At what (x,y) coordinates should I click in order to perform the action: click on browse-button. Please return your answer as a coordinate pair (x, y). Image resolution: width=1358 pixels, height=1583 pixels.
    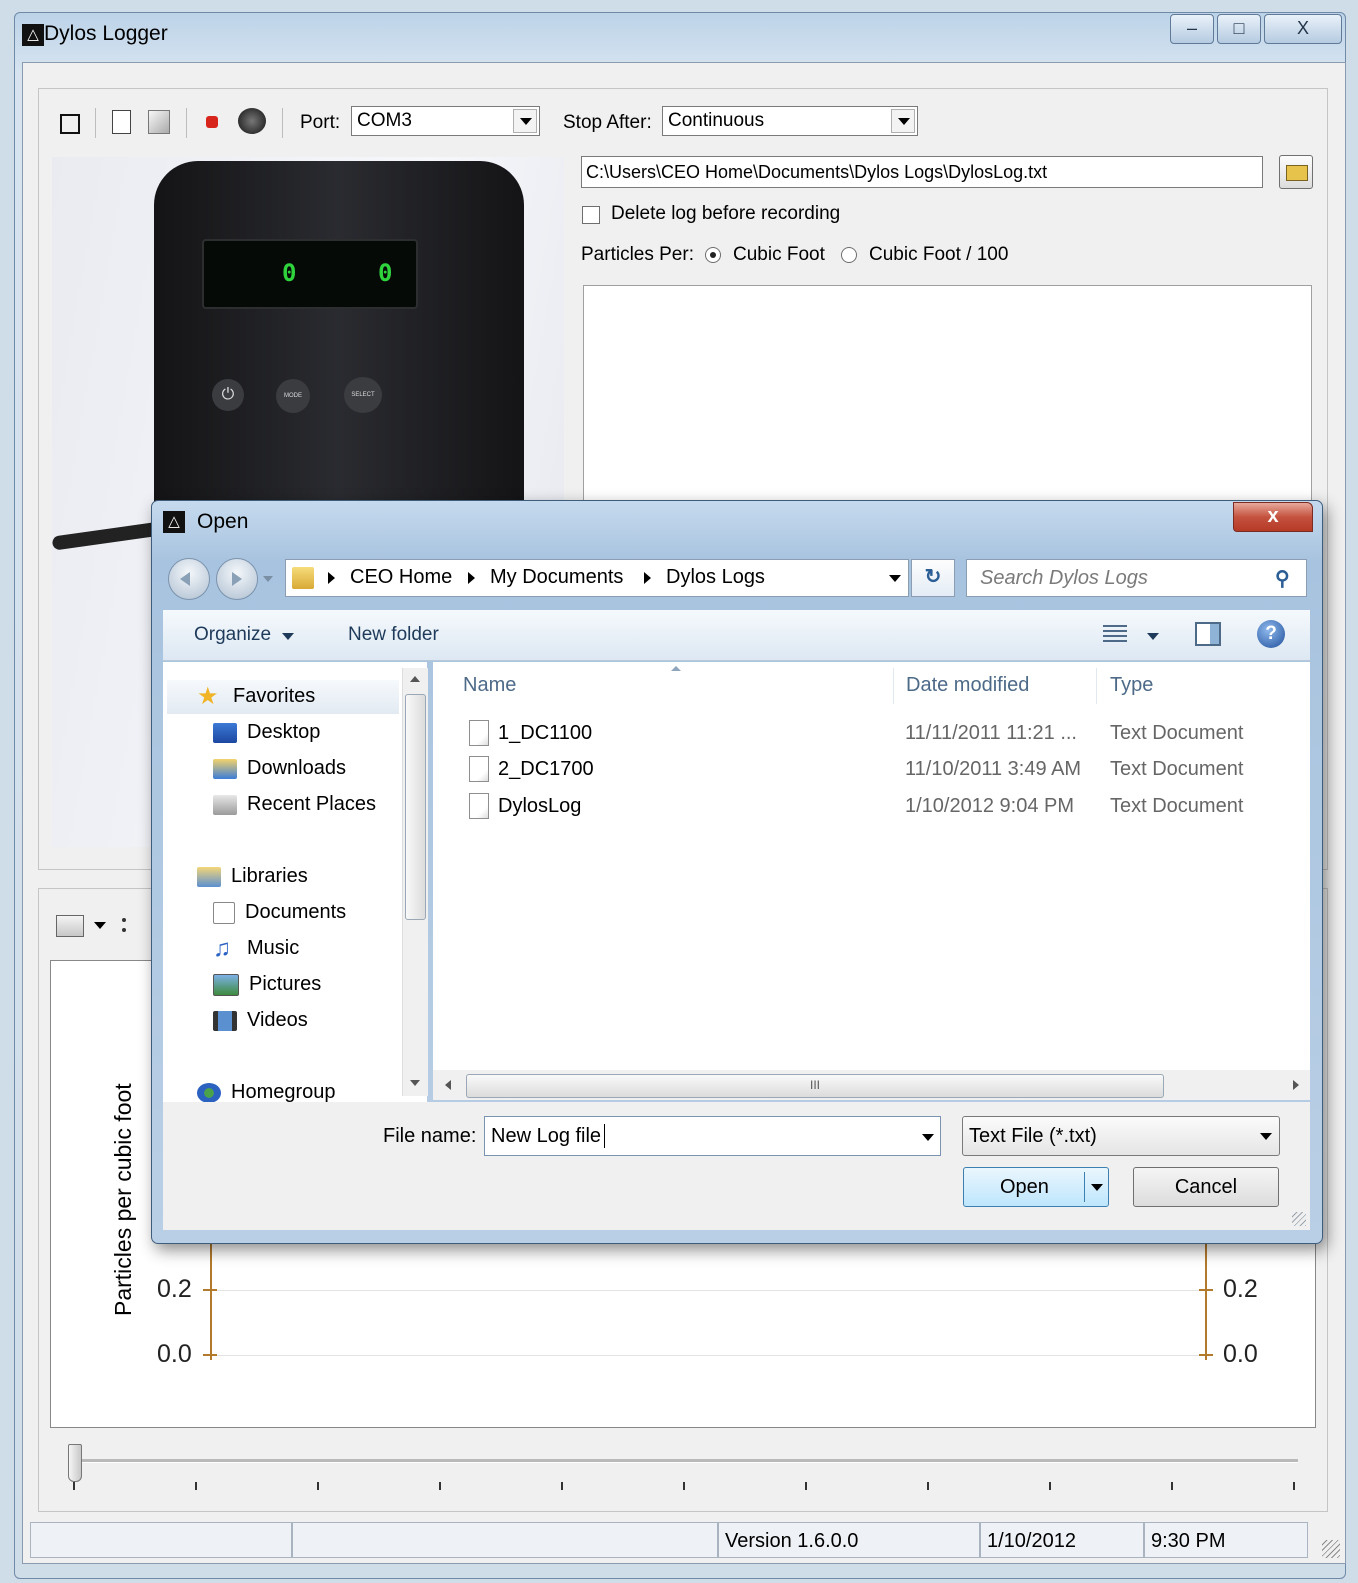
    Looking at the image, I should click on (1296, 172).